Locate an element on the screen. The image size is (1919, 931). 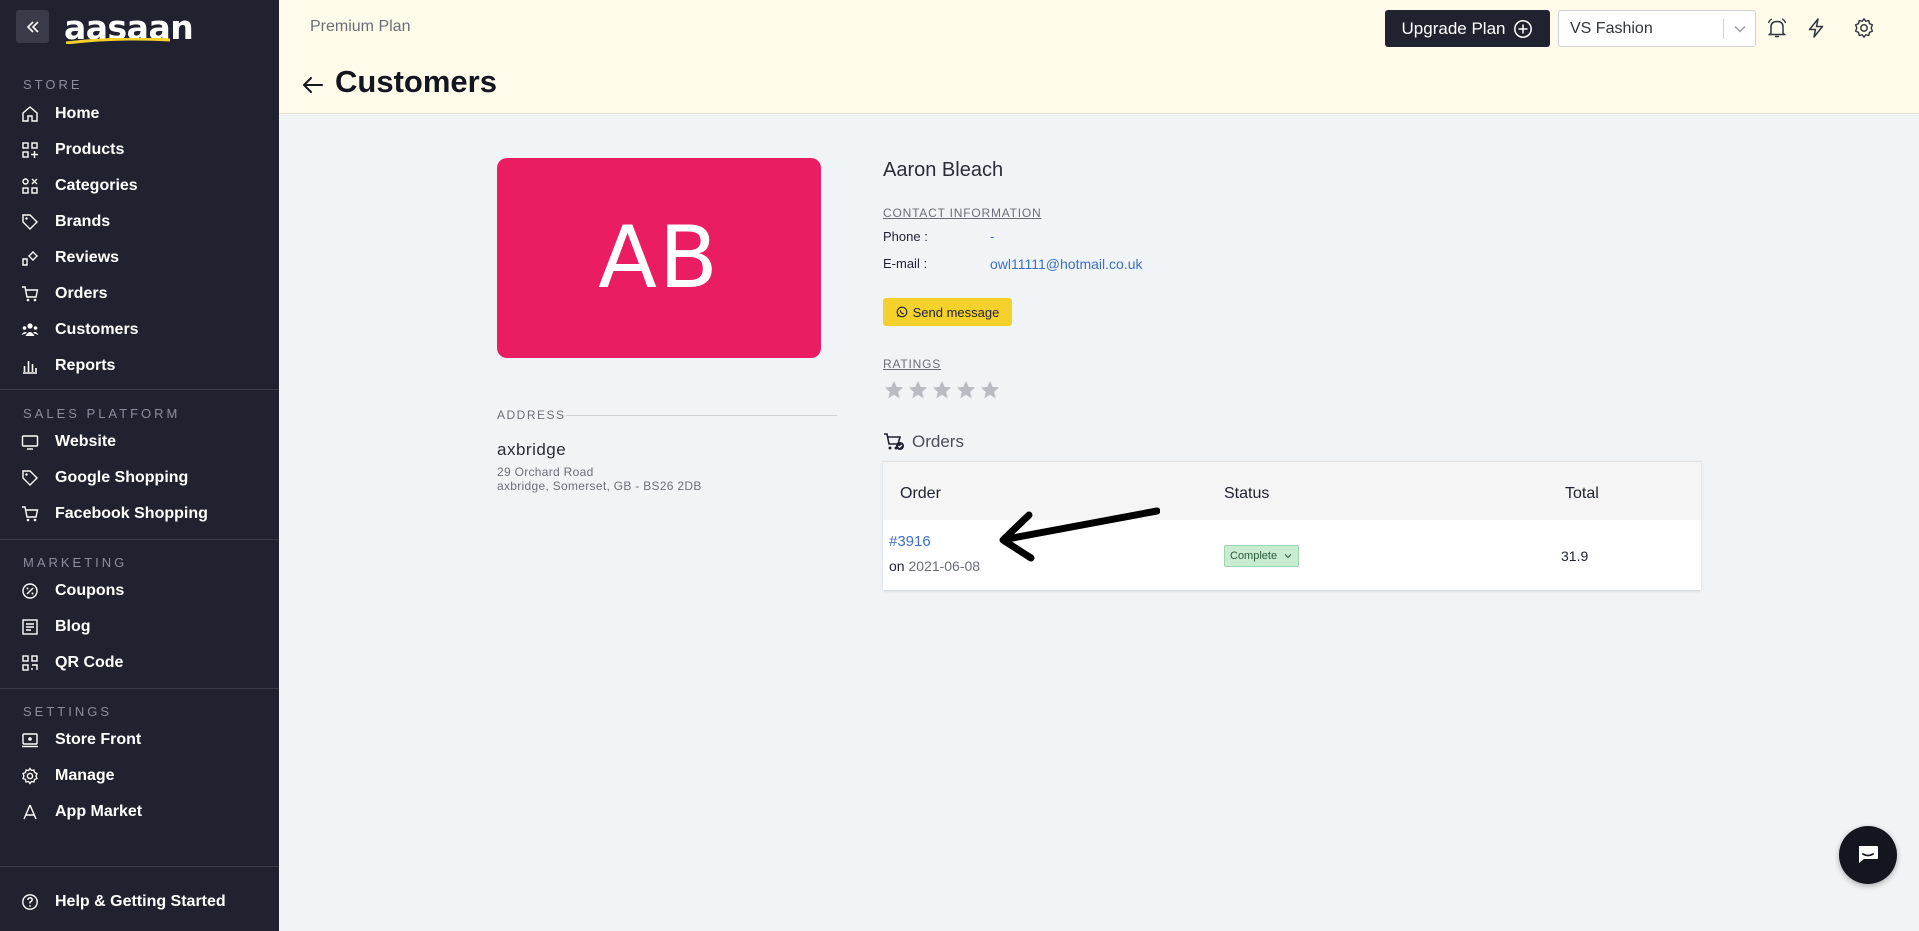
order-date: on 2021-06-08 is located at coordinates (934, 566).